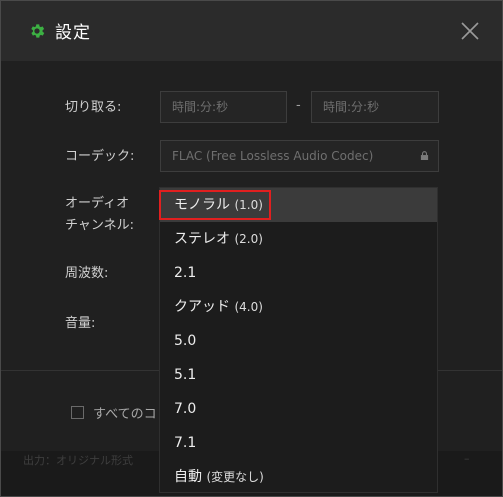  Describe the element at coordinates (298, 477) in the screenshot. I see `dropdown-item: 自動 (変更なし)` at that location.